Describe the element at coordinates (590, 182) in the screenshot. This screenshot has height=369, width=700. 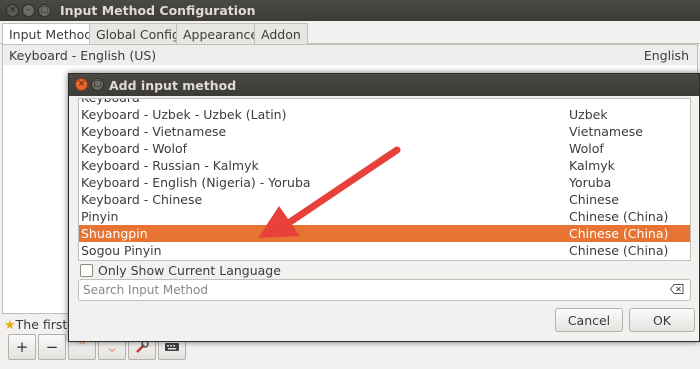
I see `row-language: Yoruba` at that location.